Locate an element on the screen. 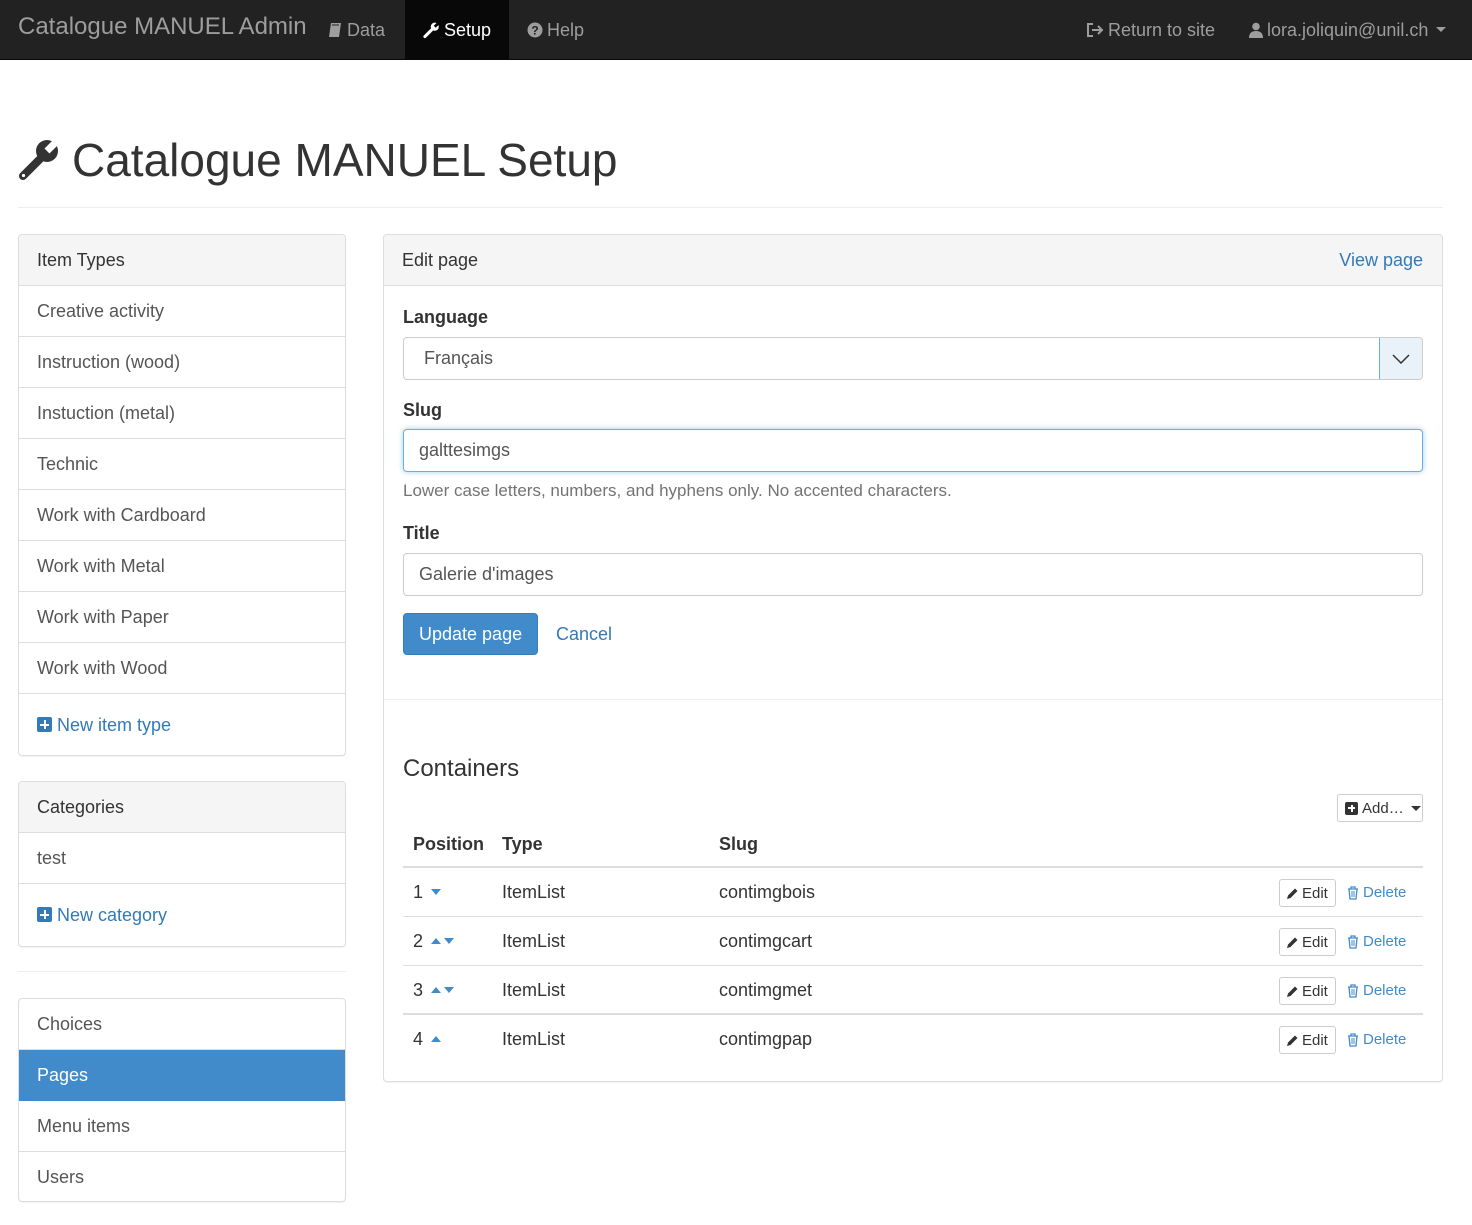 The width and height of the screenshot is (1472, 1225). new-item-type-label: New item type is located at coordinates (114, 725).